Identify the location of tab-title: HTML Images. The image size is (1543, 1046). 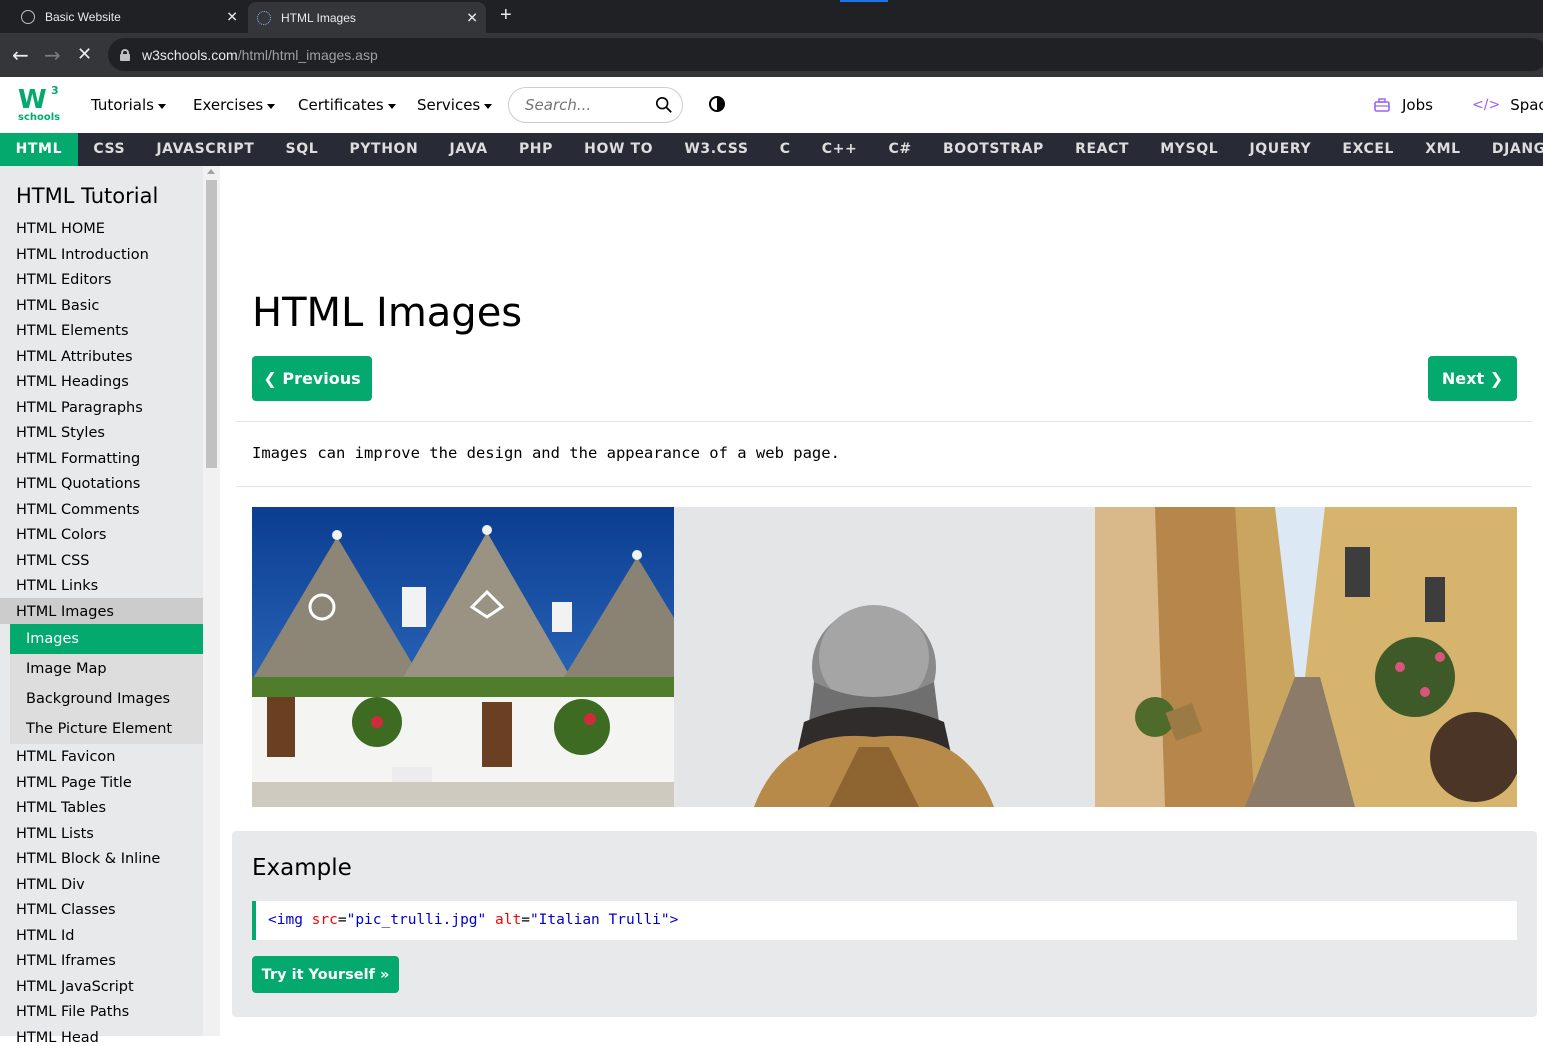
(318, 17).